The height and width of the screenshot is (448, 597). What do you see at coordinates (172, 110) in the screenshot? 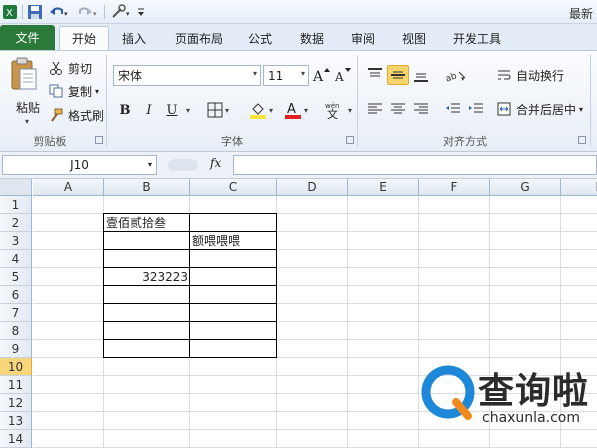
I see `underline-button: U` at bounding box center [172, 110].